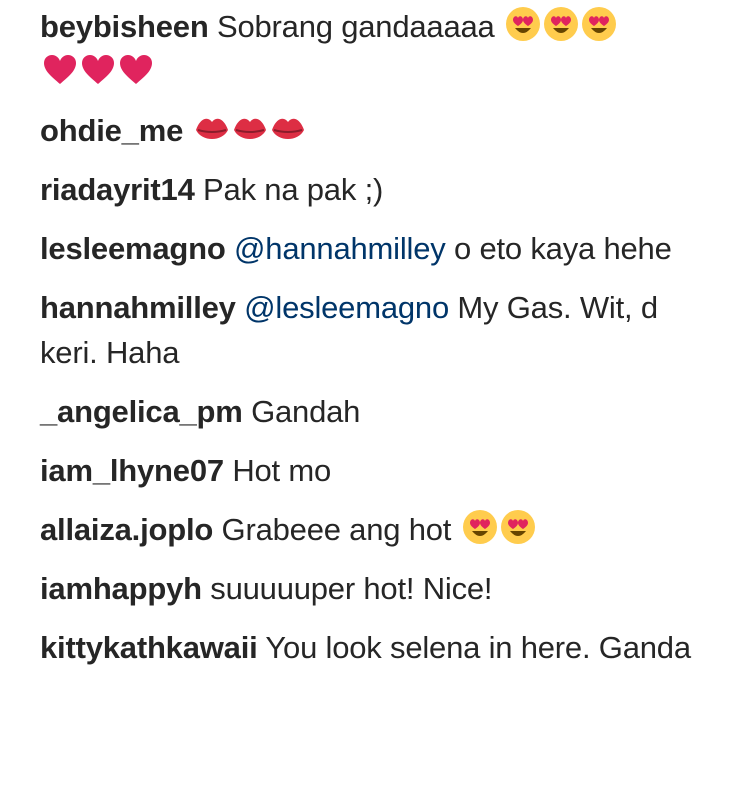 The image size is (750, 789). I want to click on comment-item: allaiza.joplo Grabeee ang hot, so click(375, 529).